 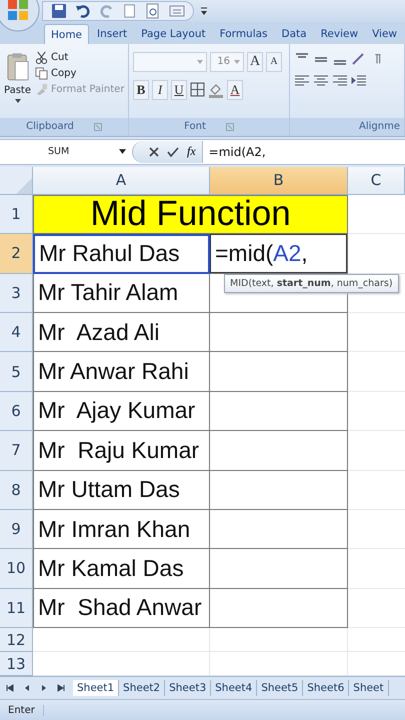 I want to click on clipboard-command: Copy, so click(x=79, y=73).